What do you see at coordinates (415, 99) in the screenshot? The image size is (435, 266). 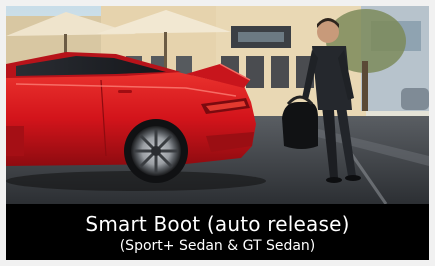 I see `parked-car` at bounding box center [415, 99].